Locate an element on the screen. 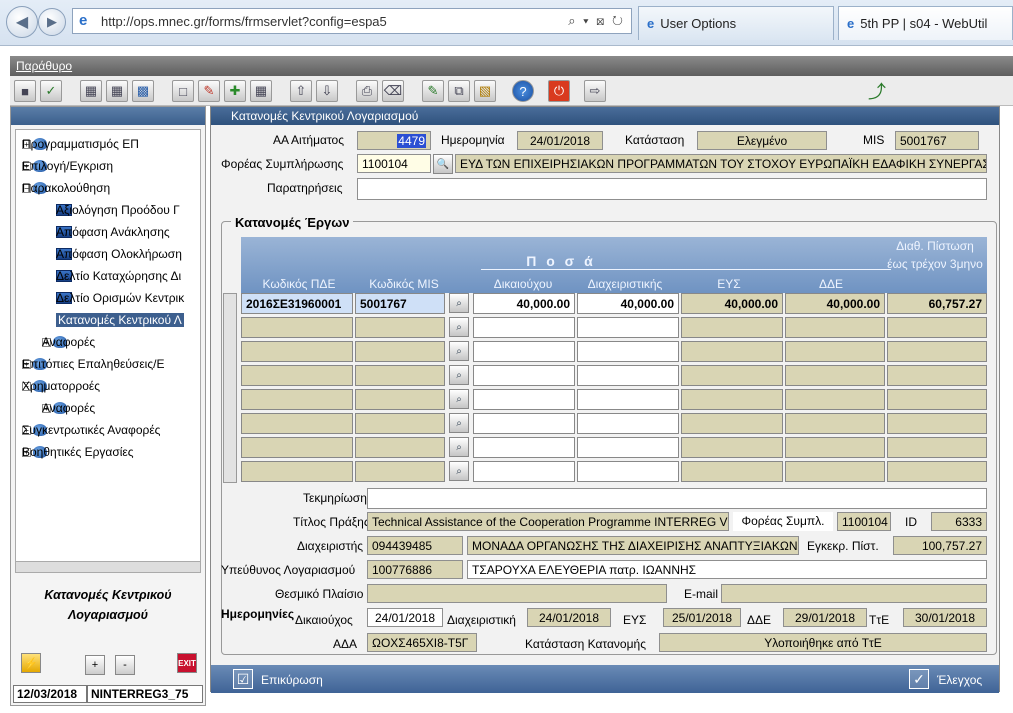 The width and height of the screenshot is (1013, 713). eys-date-field: 25/01/2018 is located at coordinates (702, 617).